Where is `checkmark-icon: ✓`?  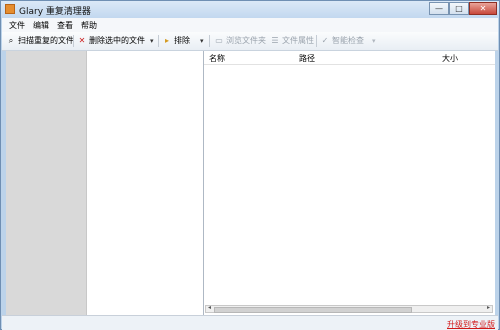
checkmark-icon: ✓ is located at coordinates (325, 40).